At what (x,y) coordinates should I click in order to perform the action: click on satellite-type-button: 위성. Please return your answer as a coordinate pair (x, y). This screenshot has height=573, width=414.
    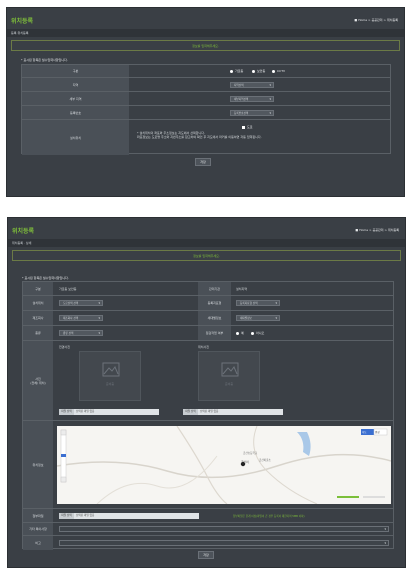
    Looking at the image, I should click on (377, 432).